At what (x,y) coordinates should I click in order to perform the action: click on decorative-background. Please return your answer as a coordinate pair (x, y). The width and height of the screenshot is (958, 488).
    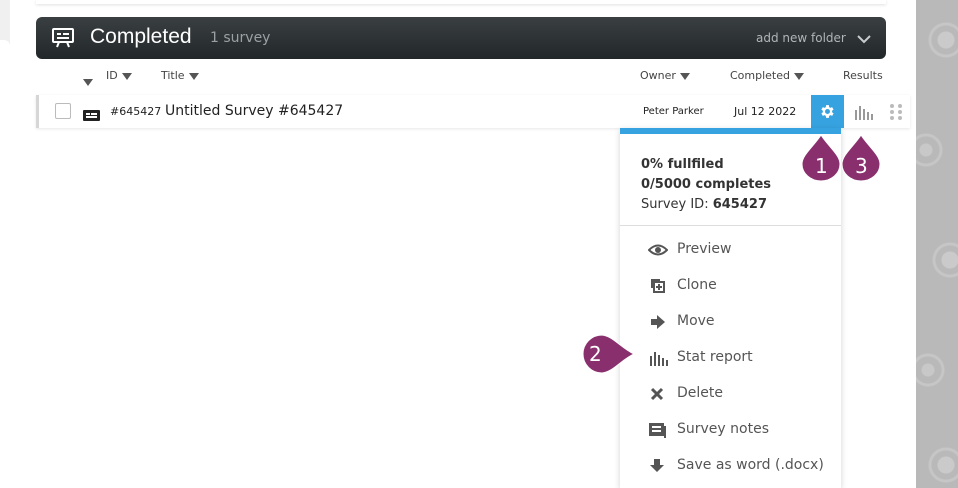
    Looking at the image, I should click on (937, 244).